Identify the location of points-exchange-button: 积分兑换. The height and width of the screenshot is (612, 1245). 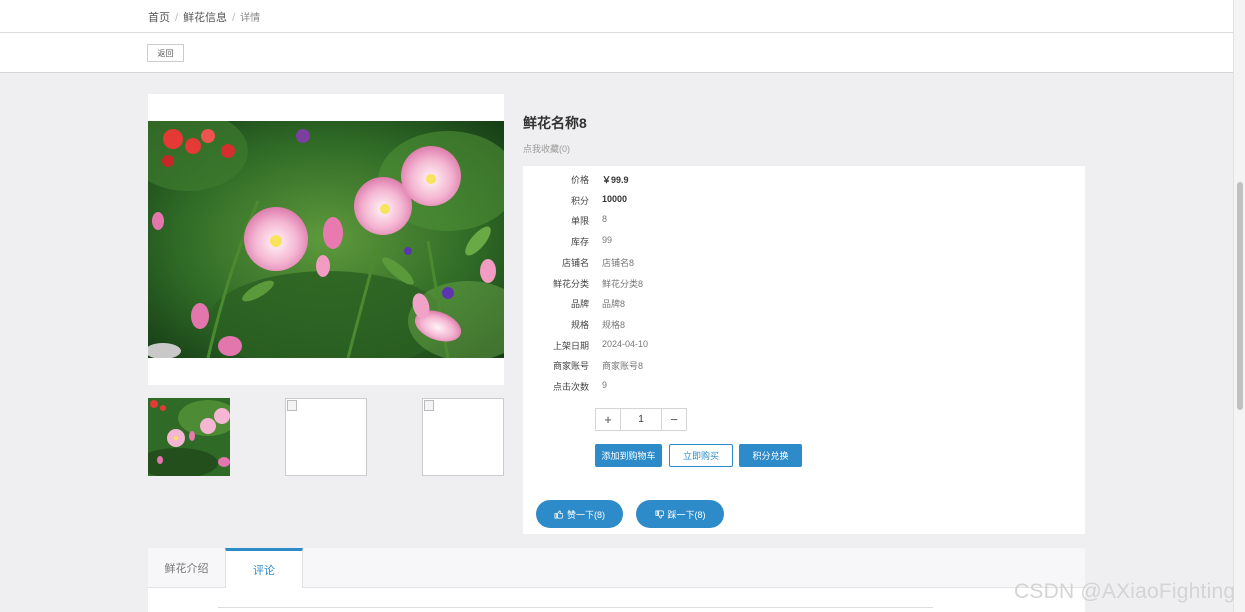
(770, 455).